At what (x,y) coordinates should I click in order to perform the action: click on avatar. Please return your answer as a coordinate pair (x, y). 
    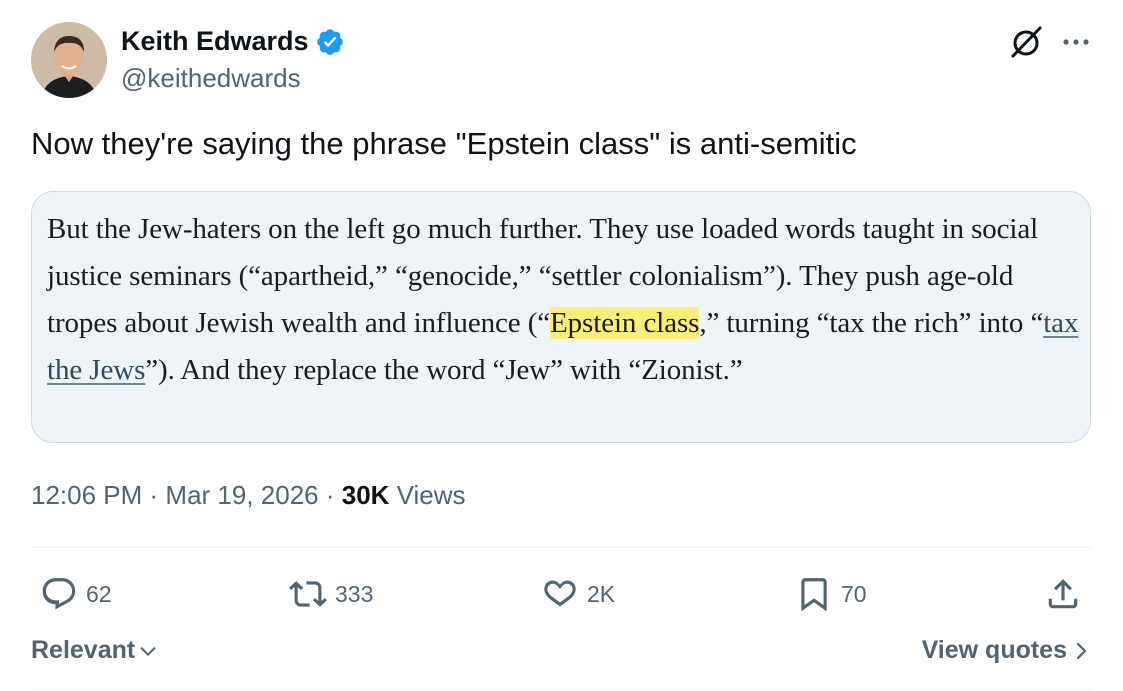
    Looking at the image, I should click on (69, 60).